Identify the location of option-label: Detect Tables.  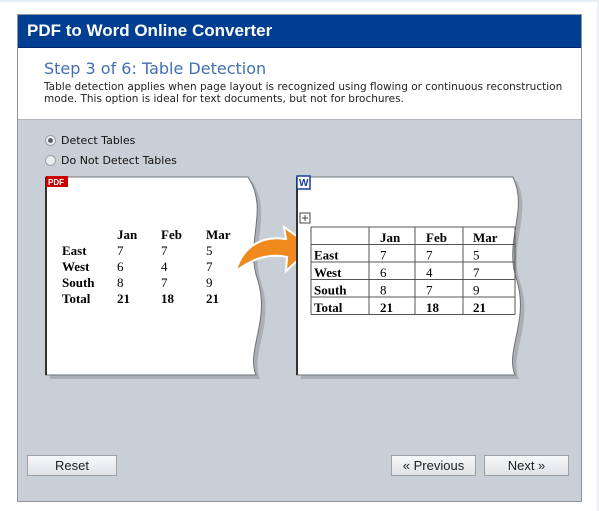
(98, 140).